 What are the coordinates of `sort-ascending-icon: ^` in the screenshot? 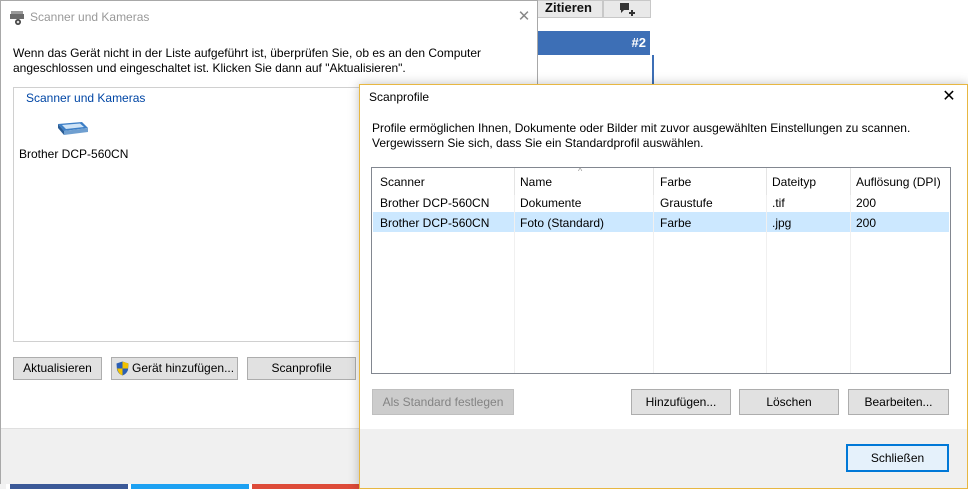 It's located at (580, 171).